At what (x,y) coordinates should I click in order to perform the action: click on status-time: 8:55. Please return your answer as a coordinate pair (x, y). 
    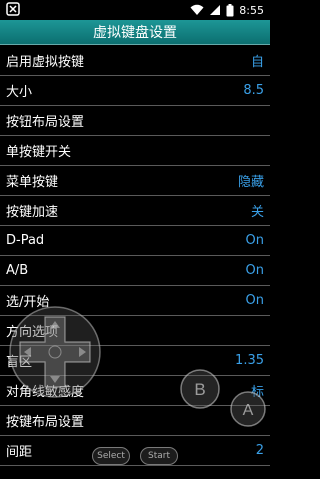
    Looking at the image, I should click on (251, 10).